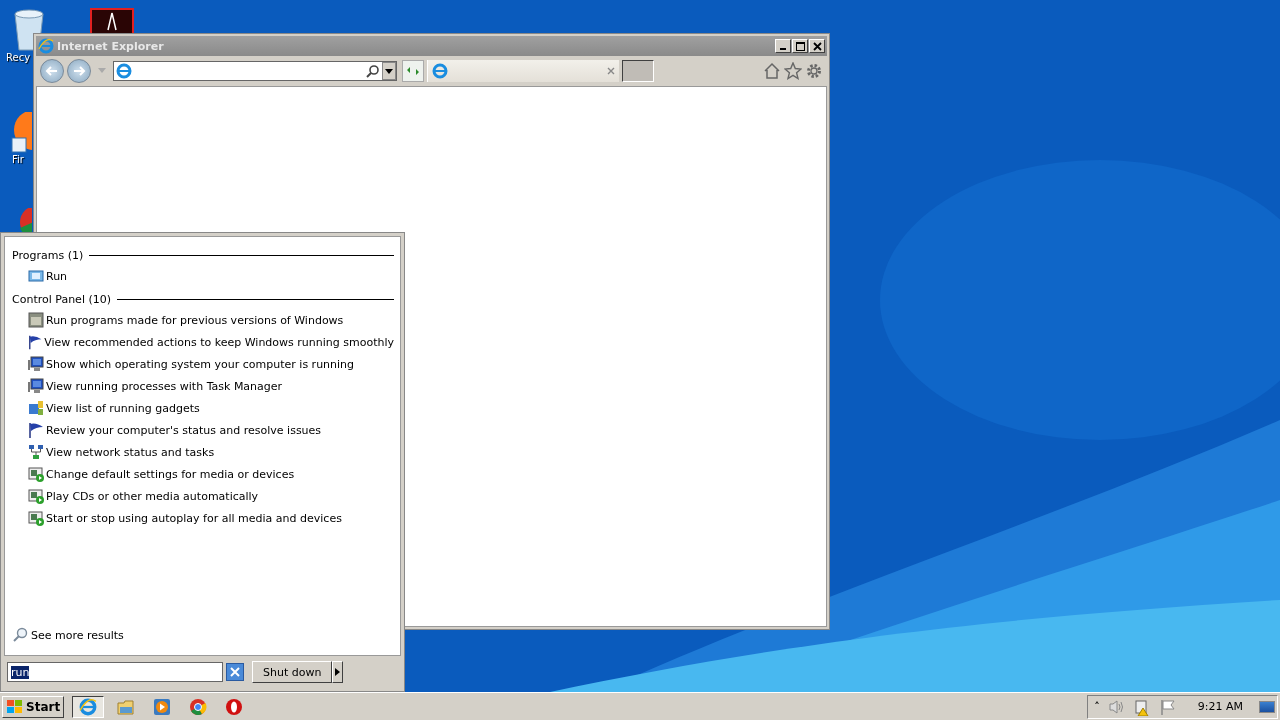  What do you see at coordinates (203, 452) in the screenshot?
I see `search-result-item: View network status and tasks` at bounding box center [203, 452].